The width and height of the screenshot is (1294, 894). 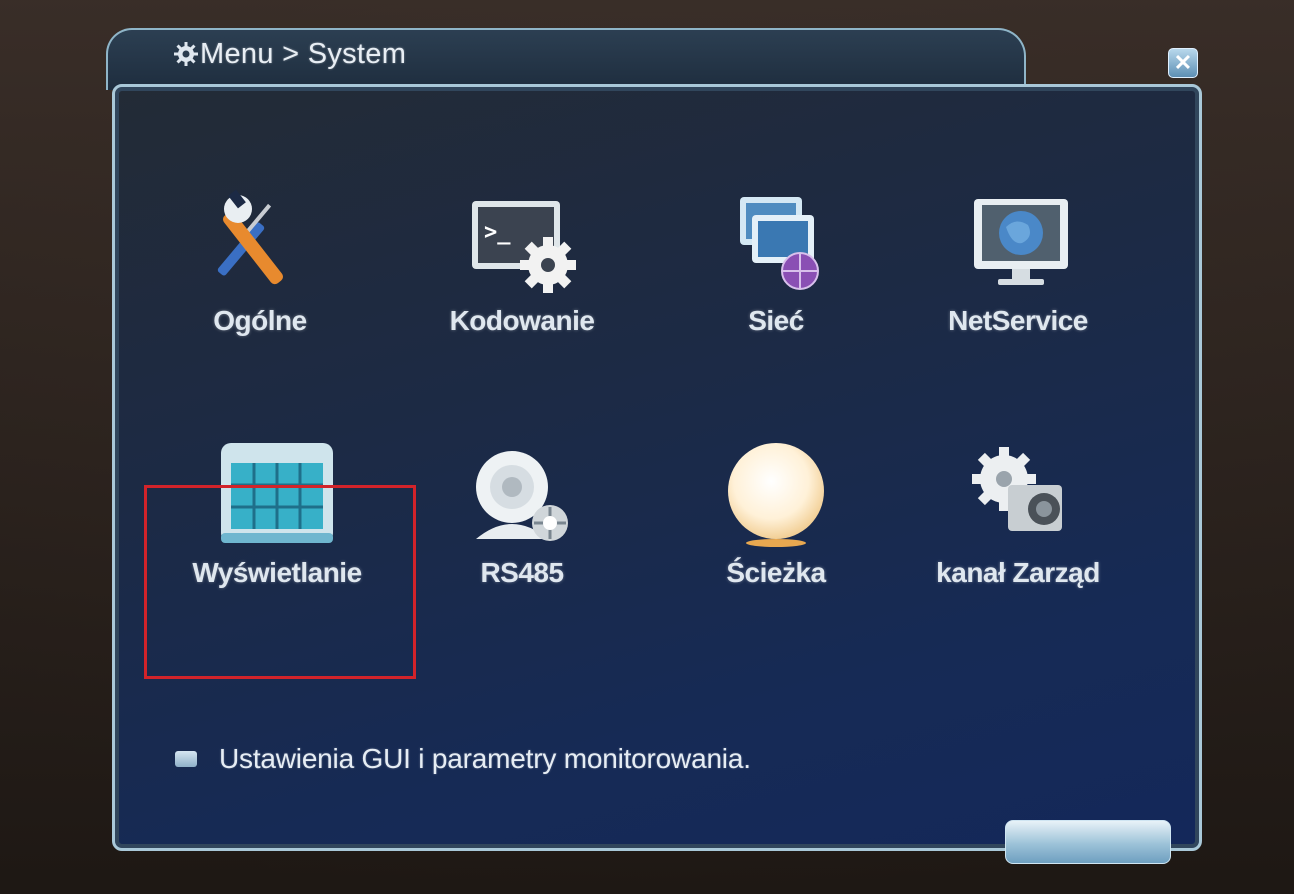 What do you see at coordinates (566, 59) in the screenshot?
I see `title-tab: Menu > System` at bounding box center [566, 59].